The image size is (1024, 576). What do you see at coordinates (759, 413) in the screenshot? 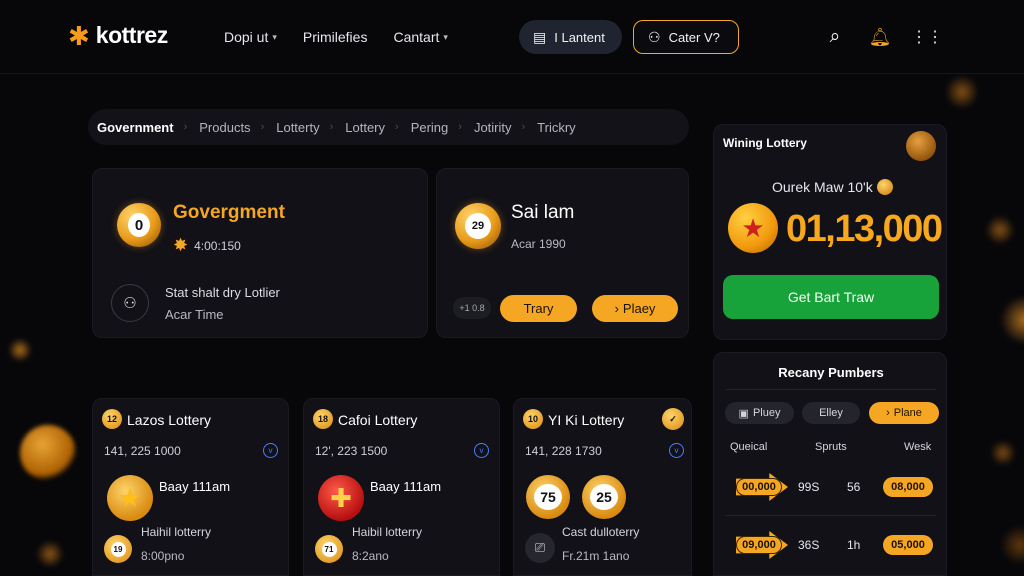
I see `tab-pluey: ▣ Pluey` at bounding box center [759, 413].